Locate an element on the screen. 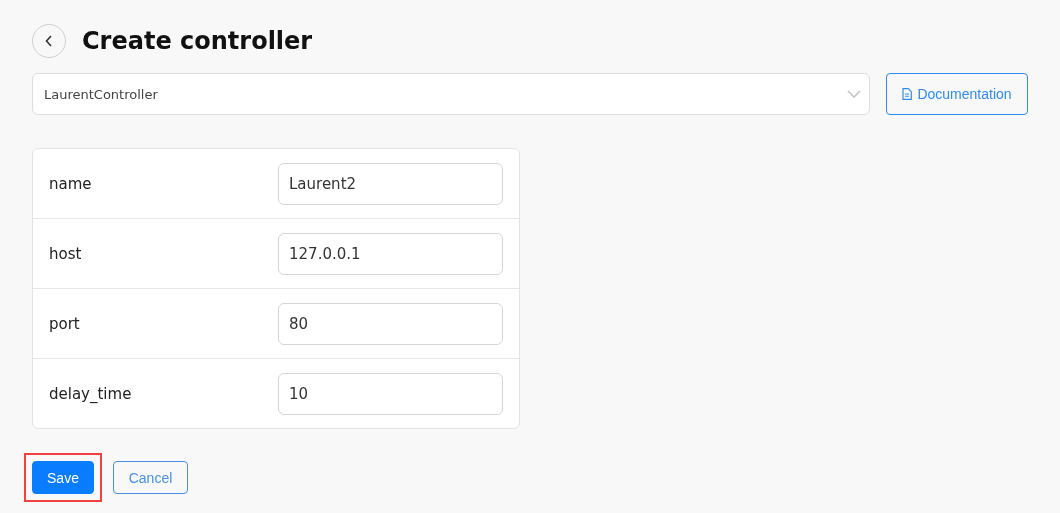  controller-select: LaurentController is located at coordinates (451, 94).